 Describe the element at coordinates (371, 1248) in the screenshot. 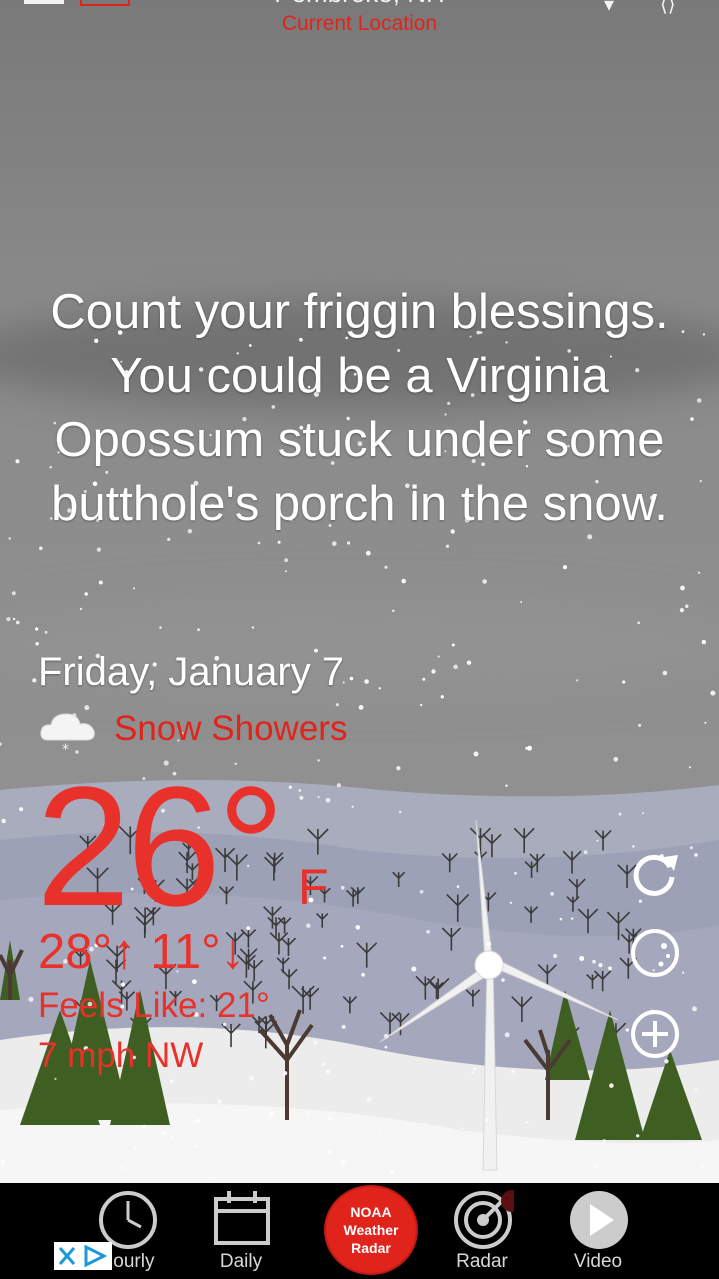

I see `noaa-line3: Radar` at that location.